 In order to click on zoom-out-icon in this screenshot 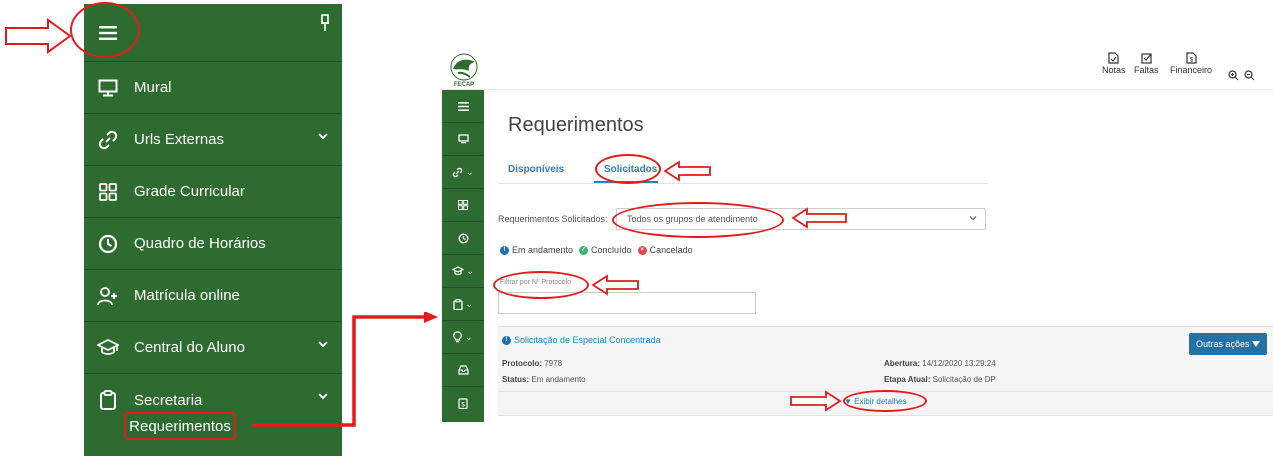, I will do `click(1249, 75)`.